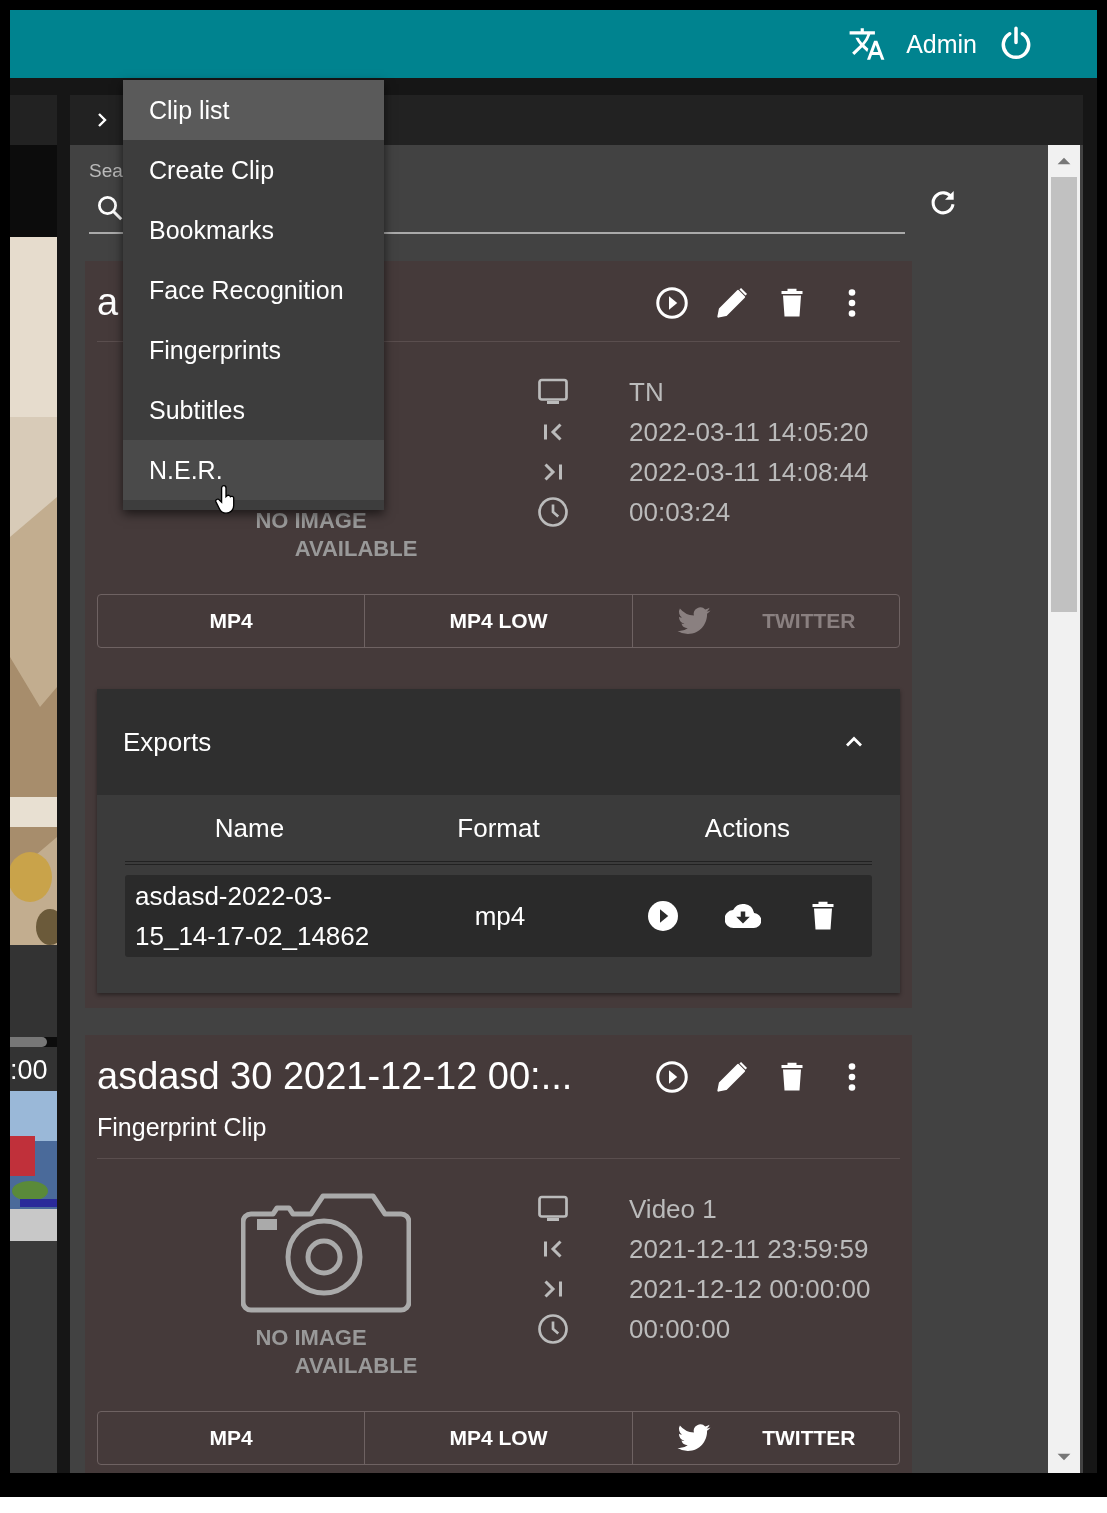 This screenshot has height=1513, width=1107. Describe the element at coordinates (747, 828) in the screenshot. I see `column-header: Actions` at that location.